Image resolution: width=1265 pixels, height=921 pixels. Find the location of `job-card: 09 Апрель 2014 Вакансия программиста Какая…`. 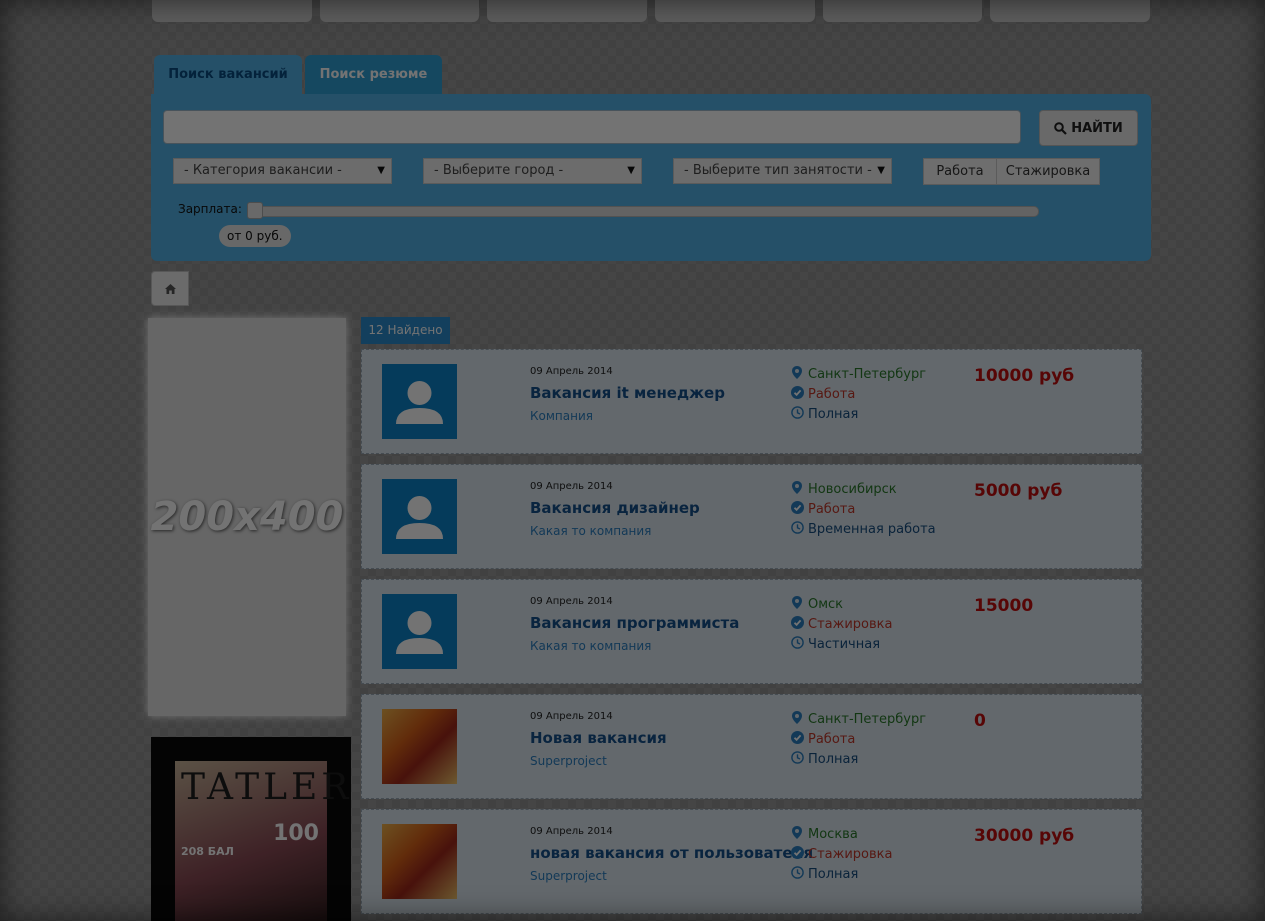

job-card: 09 Апрель 2014 Вакансия программиста Какая… is located at coordinates (751, 631).